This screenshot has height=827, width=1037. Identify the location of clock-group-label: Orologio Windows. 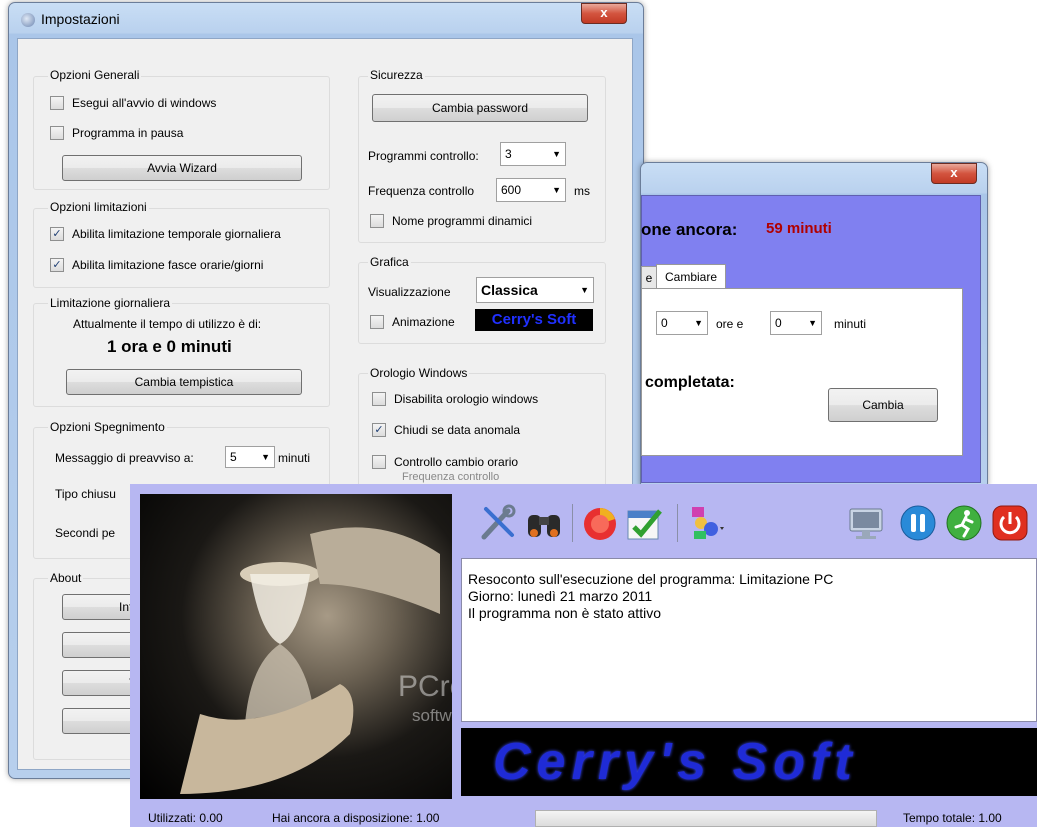
(419, 373).